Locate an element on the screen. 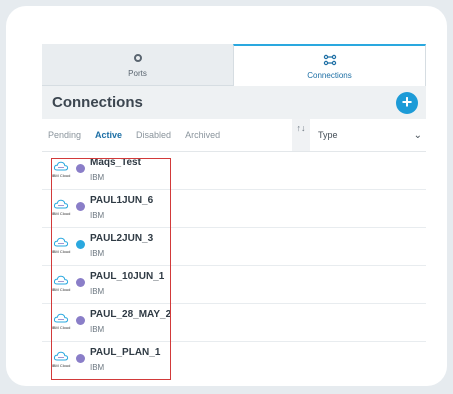  connection-row-4: IBM Cloud PAUL_10JUN_1 IBM is located at coordinates (234, 285).